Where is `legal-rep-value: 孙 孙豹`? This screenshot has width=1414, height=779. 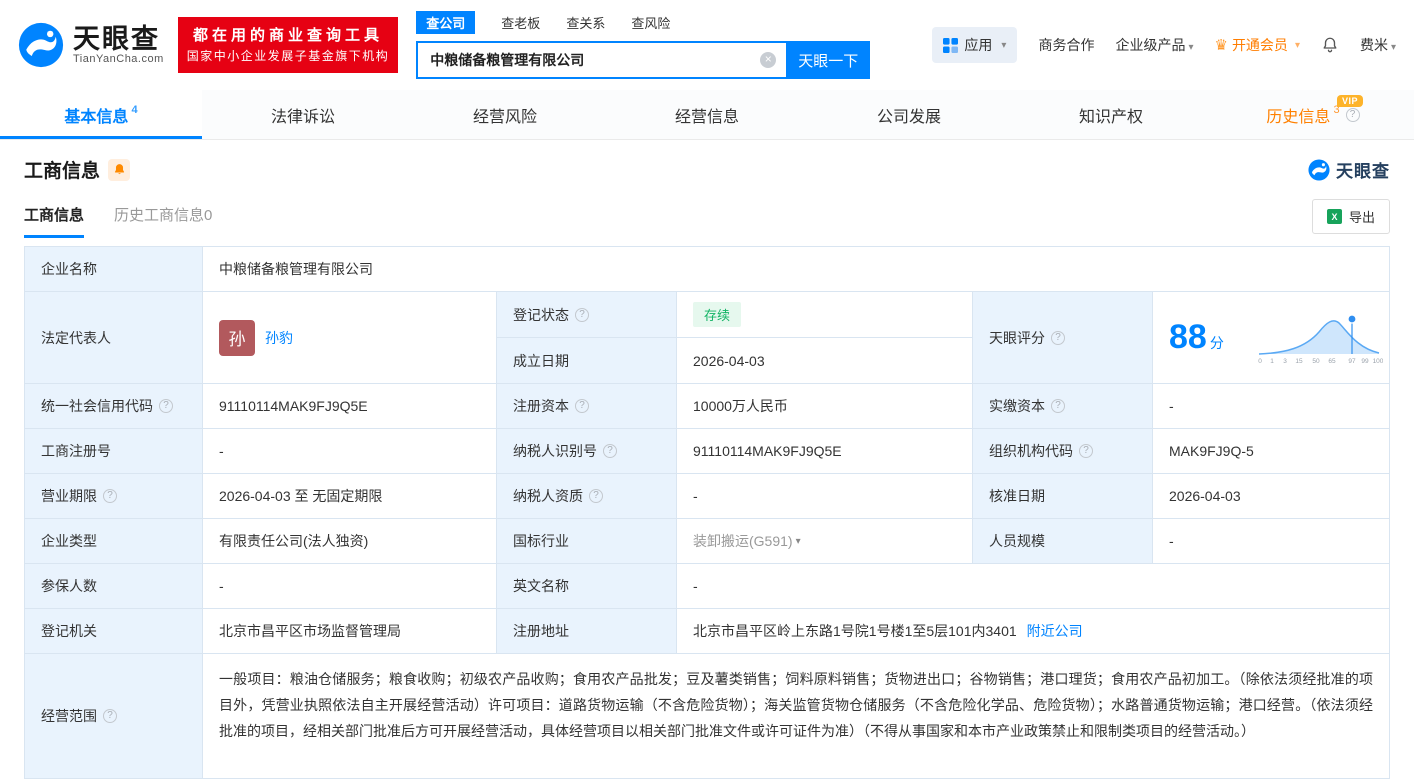
legal-rep-value: 孙 孙豹 is located at coordinates (350, 337).